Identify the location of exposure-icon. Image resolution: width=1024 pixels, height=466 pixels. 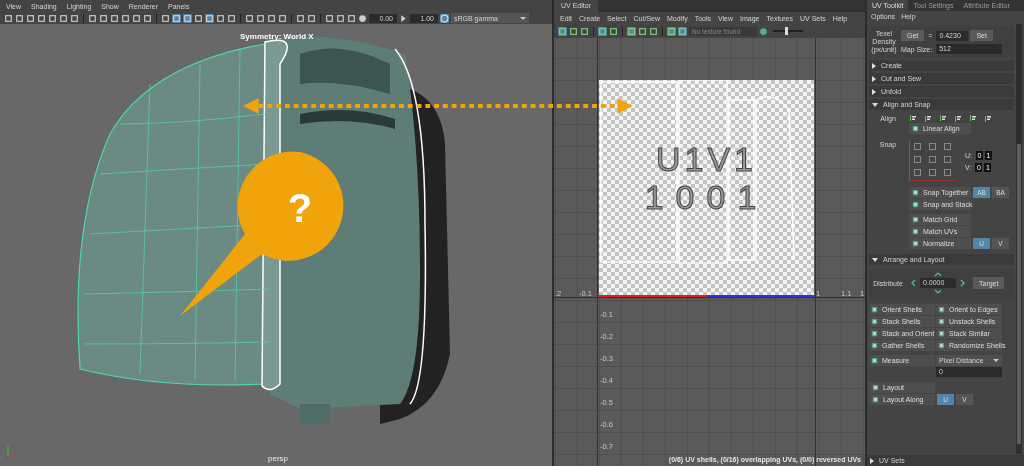
(362, 18).